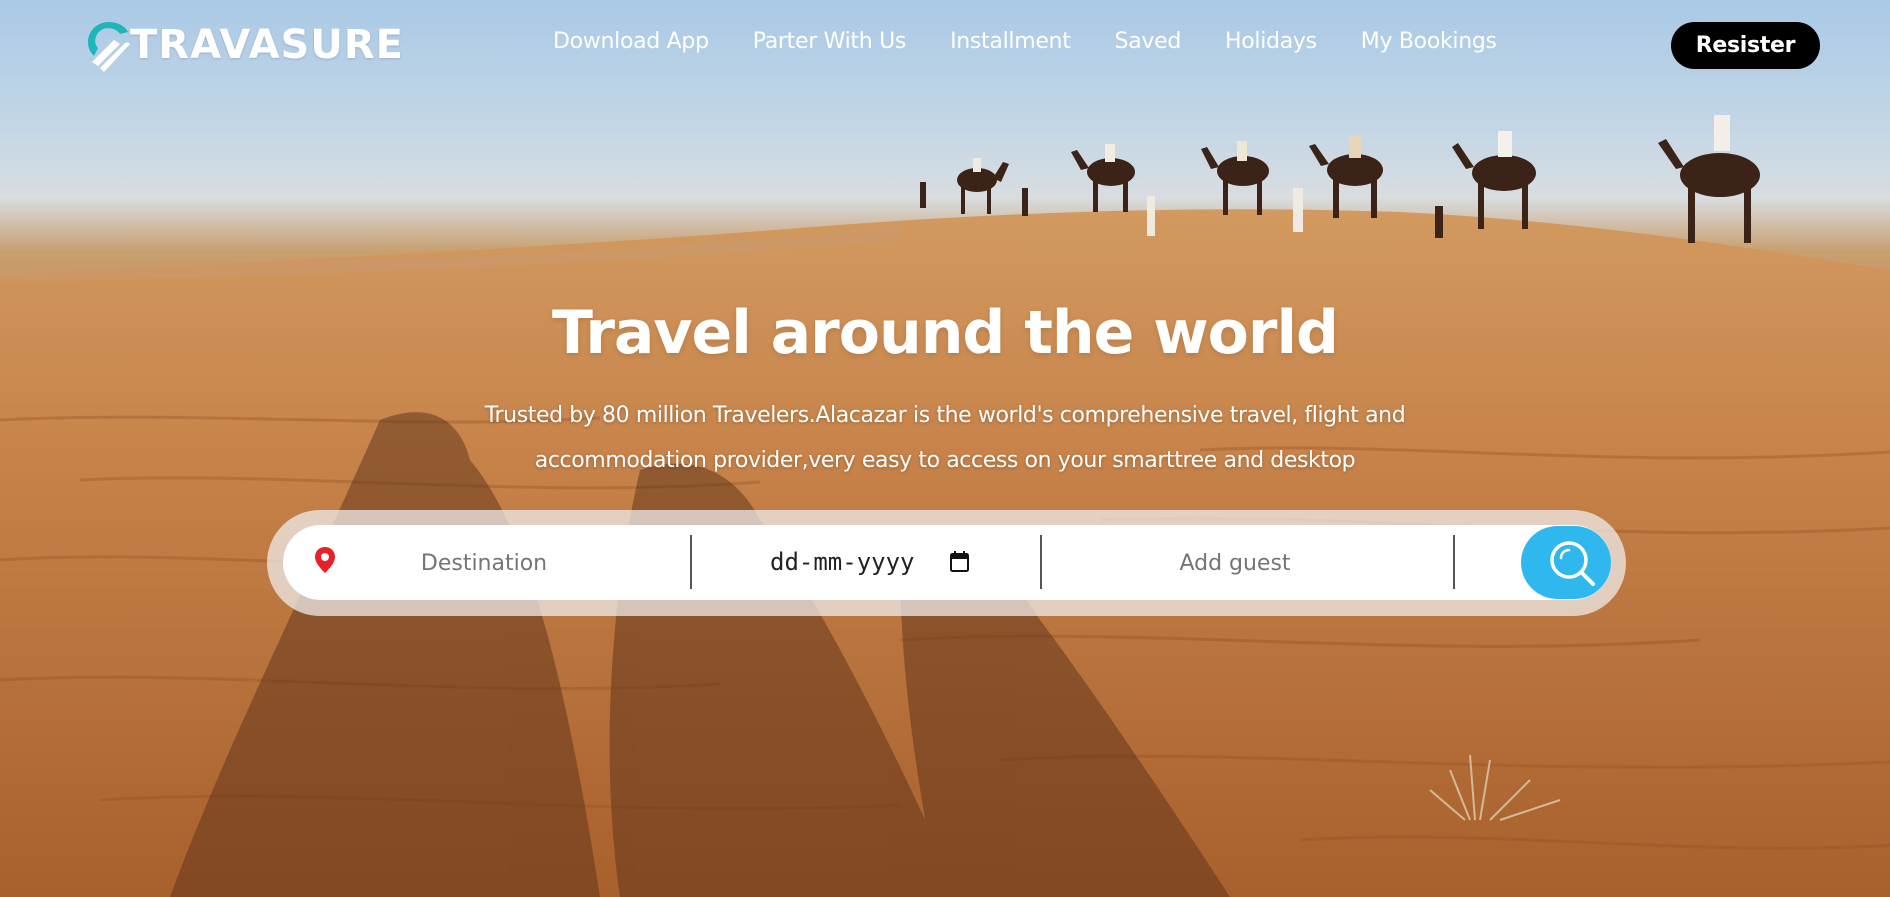  I want to click on nav-holidays: Holidays, so click(1271, 41).